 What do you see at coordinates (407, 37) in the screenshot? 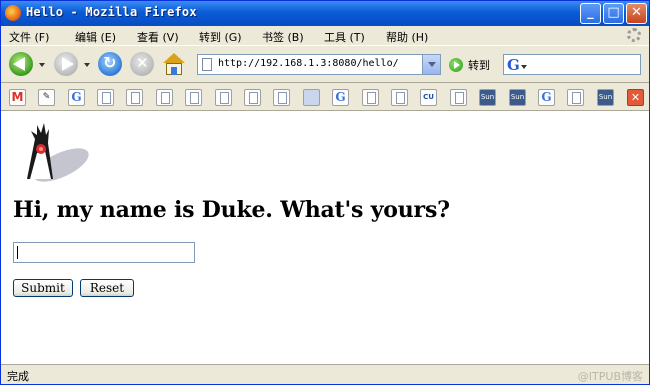
I see `menu-help: 帮助 (H)` at bounding box center [407, 37].